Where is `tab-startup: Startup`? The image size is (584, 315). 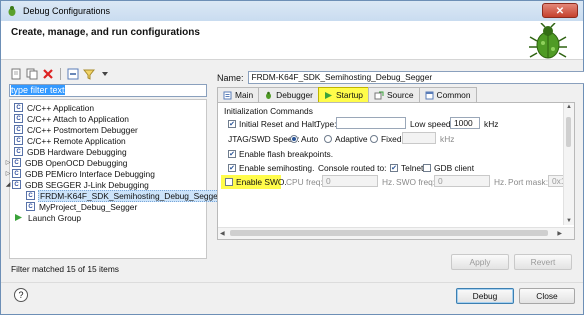
tab-startup: Startup is located at coordinates (343, 94).